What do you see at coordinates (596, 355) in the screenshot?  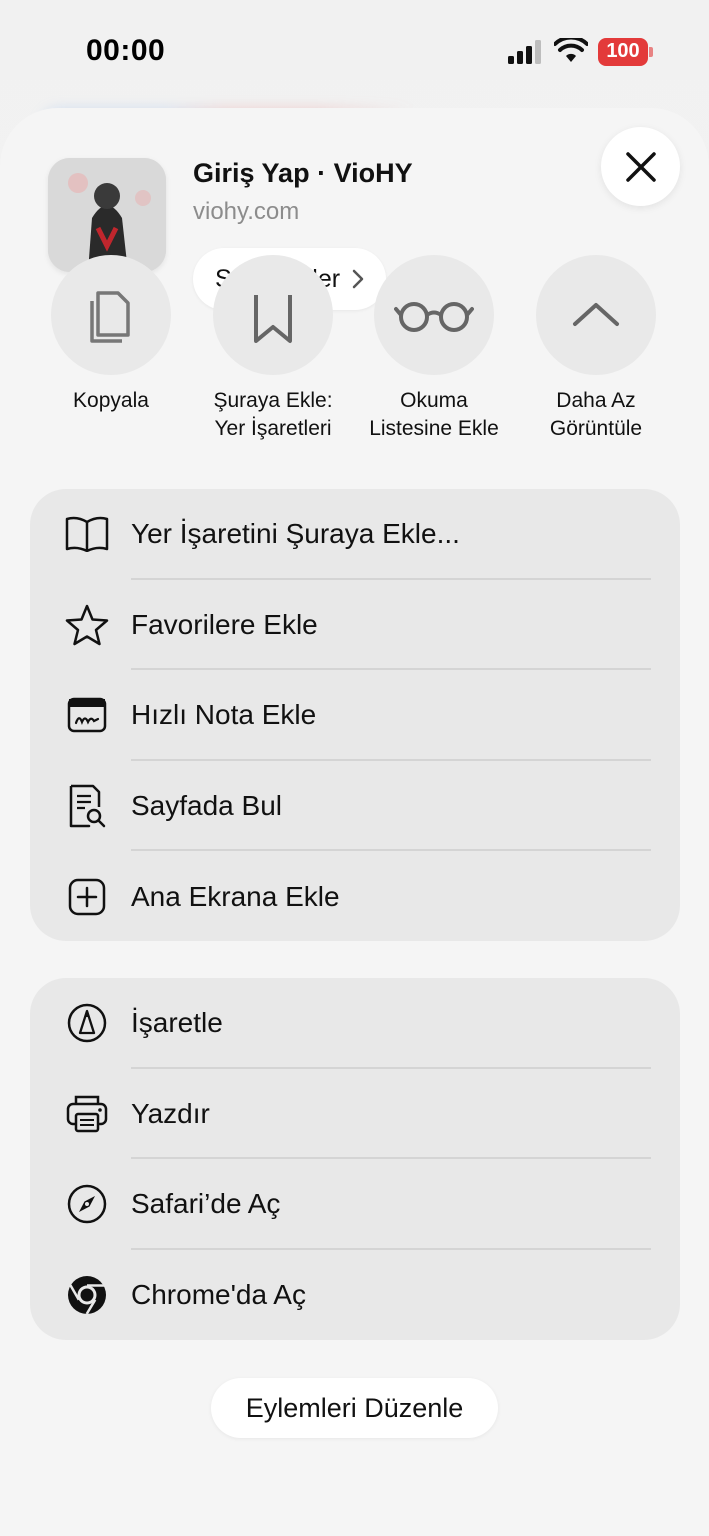 I see `quick-action-view-less: Daha Az Görüntüle` at bounding box center [596, 355].